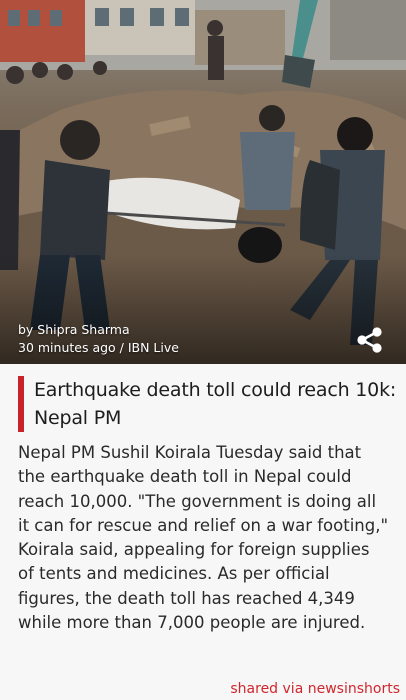  What do you see at coordinates (315, 689) in the screenshot?
I see `shared-via-link: shared via newsinshorts` at bounding box center [315, 689].